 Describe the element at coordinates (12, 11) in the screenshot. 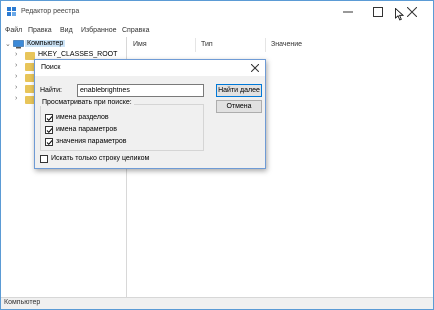

I see `regedit-icon` at that location.